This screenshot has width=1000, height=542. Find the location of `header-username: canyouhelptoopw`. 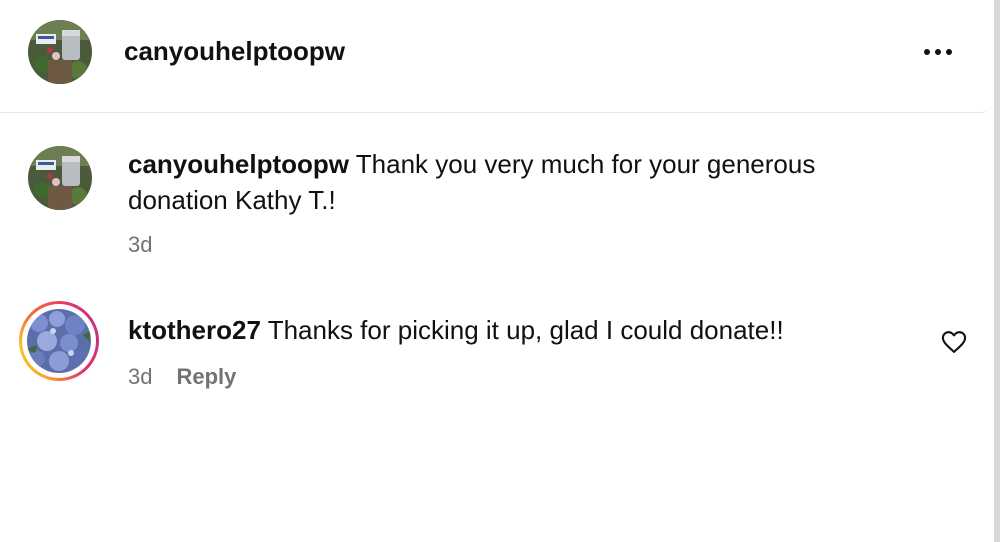

header-username: canyouhelptoopw is located at coordinates (234, 51).